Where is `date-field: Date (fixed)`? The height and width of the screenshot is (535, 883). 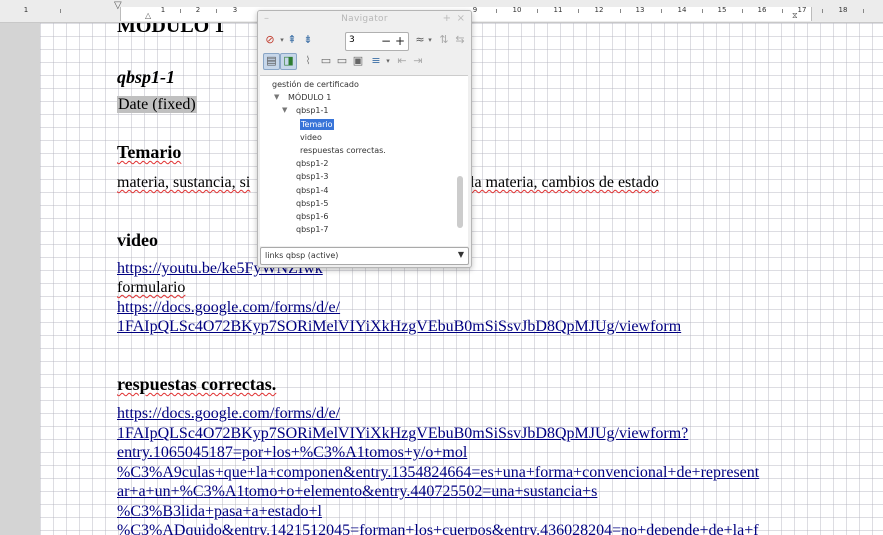 date-field: Date (fixed) is located at coordinates (157, 104).